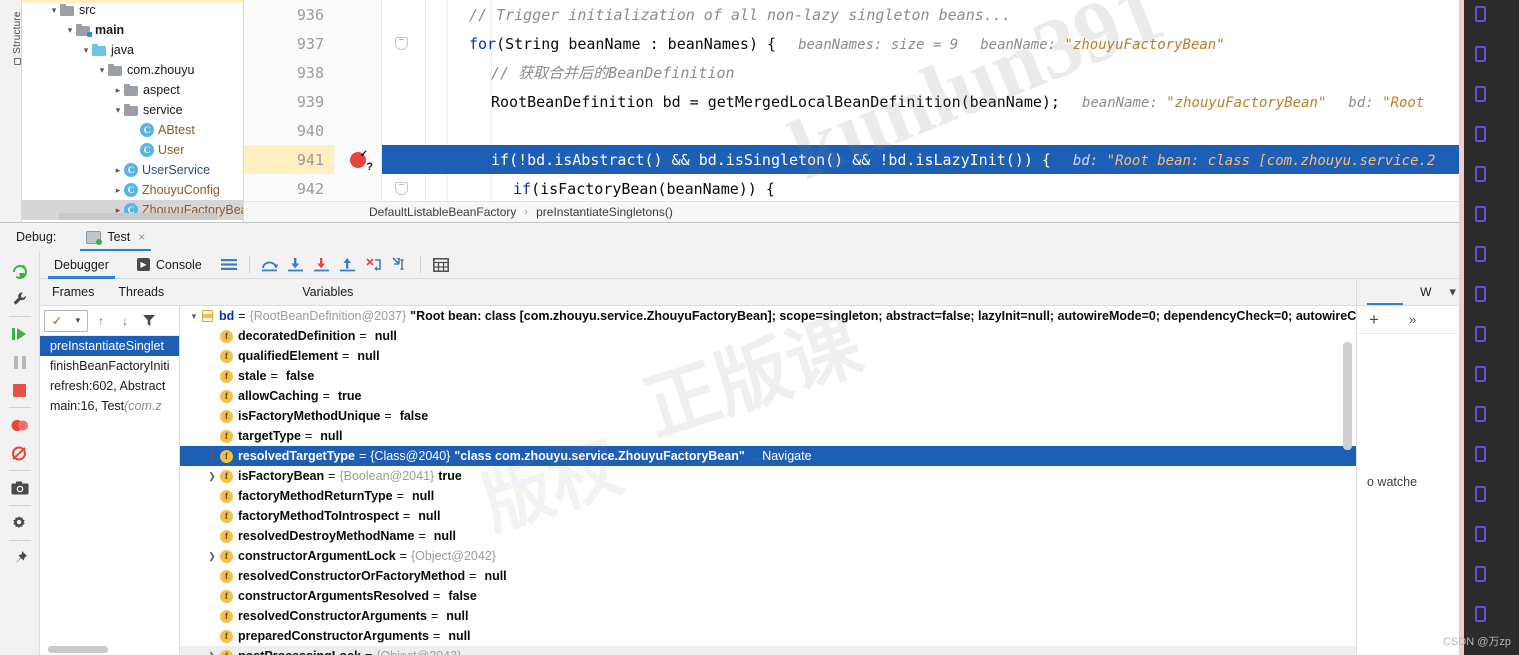 The width and height of the screenshot is (1519, 655). I want to click on close-icon: ×, so click(141, 237).